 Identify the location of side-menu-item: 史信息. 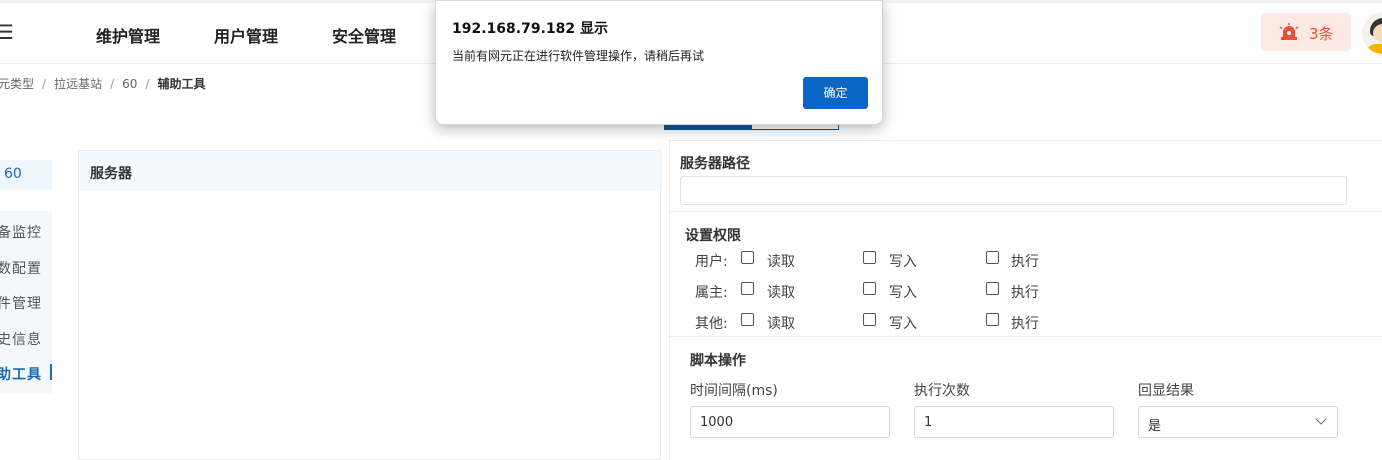
(21, 339).